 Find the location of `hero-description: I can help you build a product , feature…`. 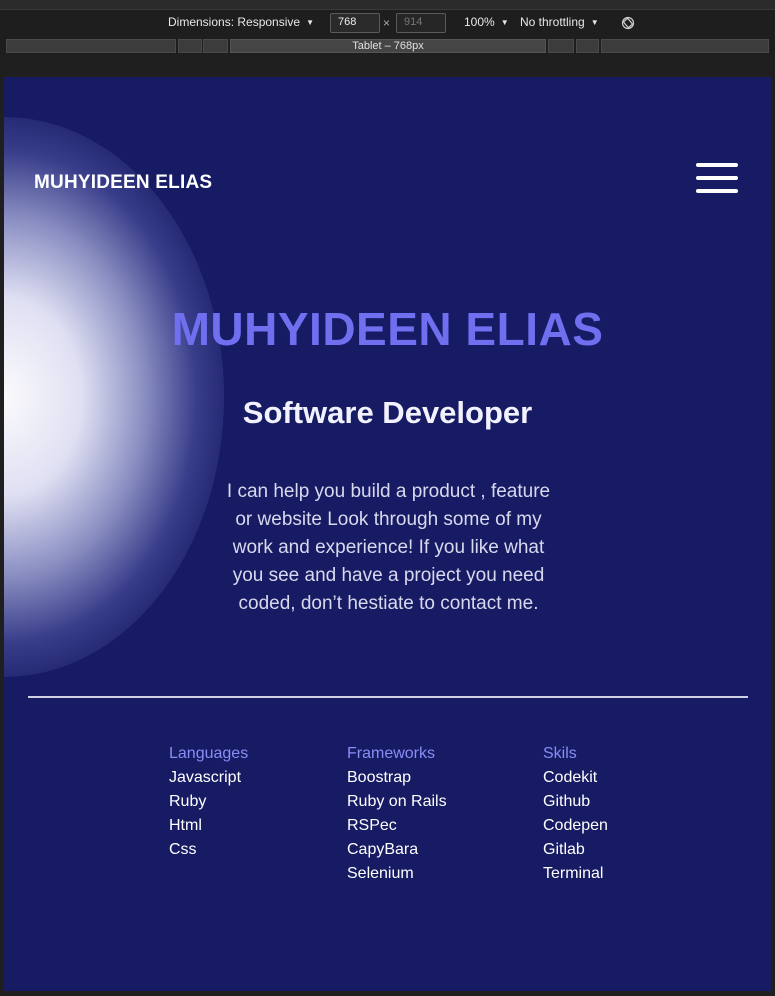

hero-description: I can help you build a product , feature… is located at coordinates (388, 547).